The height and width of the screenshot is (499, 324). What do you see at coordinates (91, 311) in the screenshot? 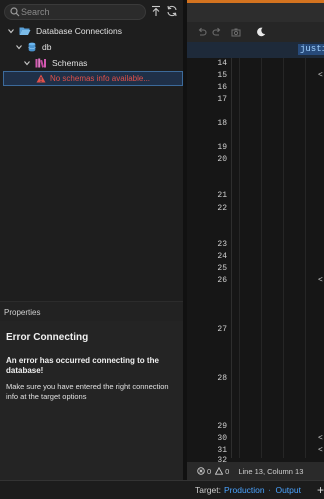
I see `properties-header: Properties` at bounding box center [91, 311].